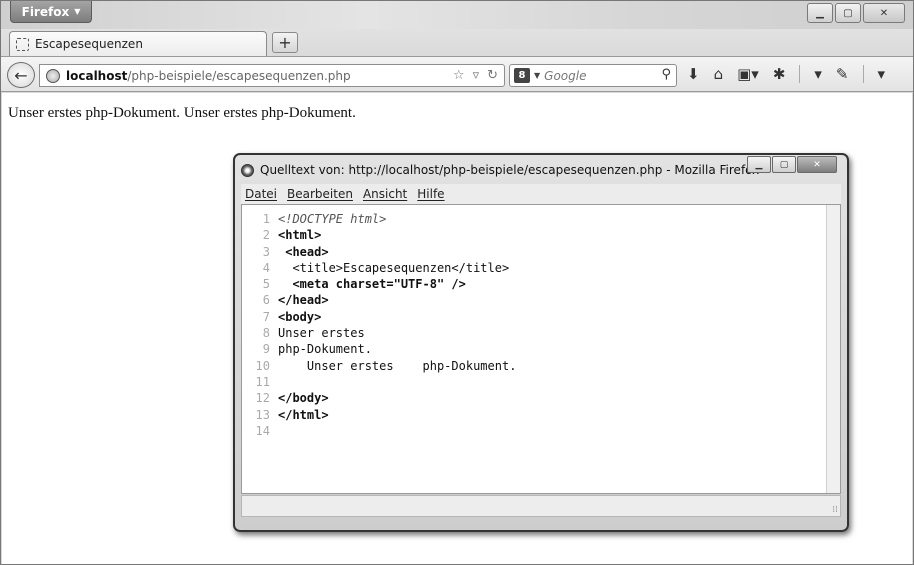 This screenshot has height=565, width=914. Describe the element at coordinates (835, 510) in the screenshot. I see `resize-grip-icon: ⁞⁞` at that location.